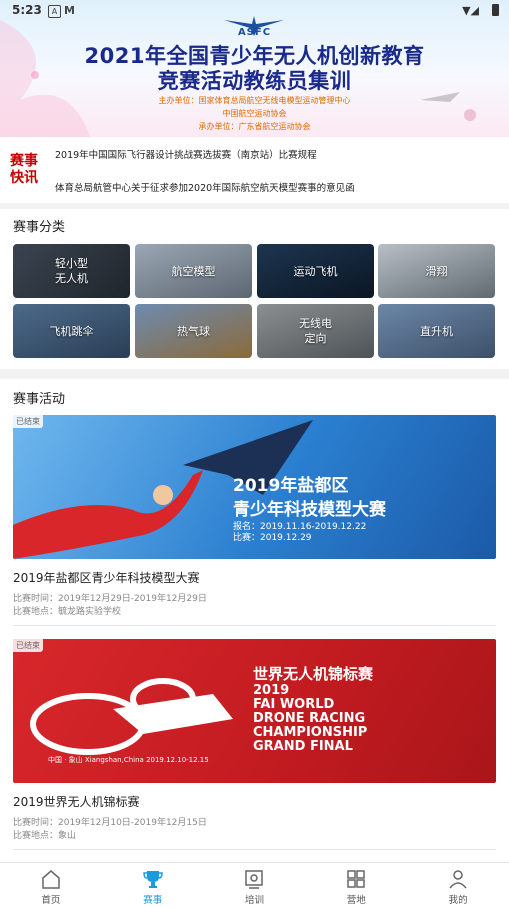 The width and height of the screenshot is (509, 907). Describe the element at coordinates (69, 10) in the screenshot. I see `m-icon: M` at that location.